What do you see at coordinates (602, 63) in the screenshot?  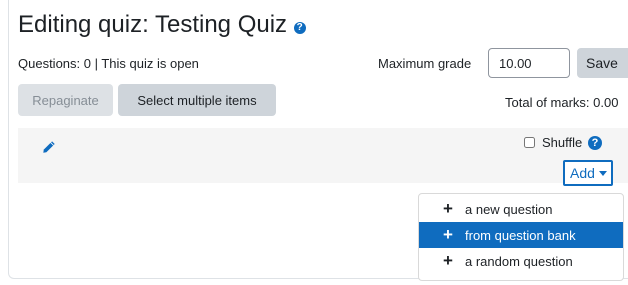 I see `save-button: Save` at bounding box center [602, 63].